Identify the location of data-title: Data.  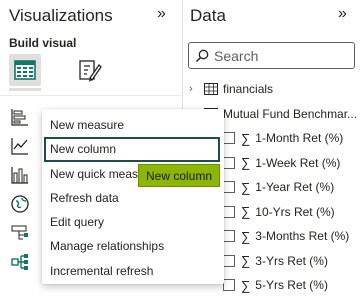
(208, 15).